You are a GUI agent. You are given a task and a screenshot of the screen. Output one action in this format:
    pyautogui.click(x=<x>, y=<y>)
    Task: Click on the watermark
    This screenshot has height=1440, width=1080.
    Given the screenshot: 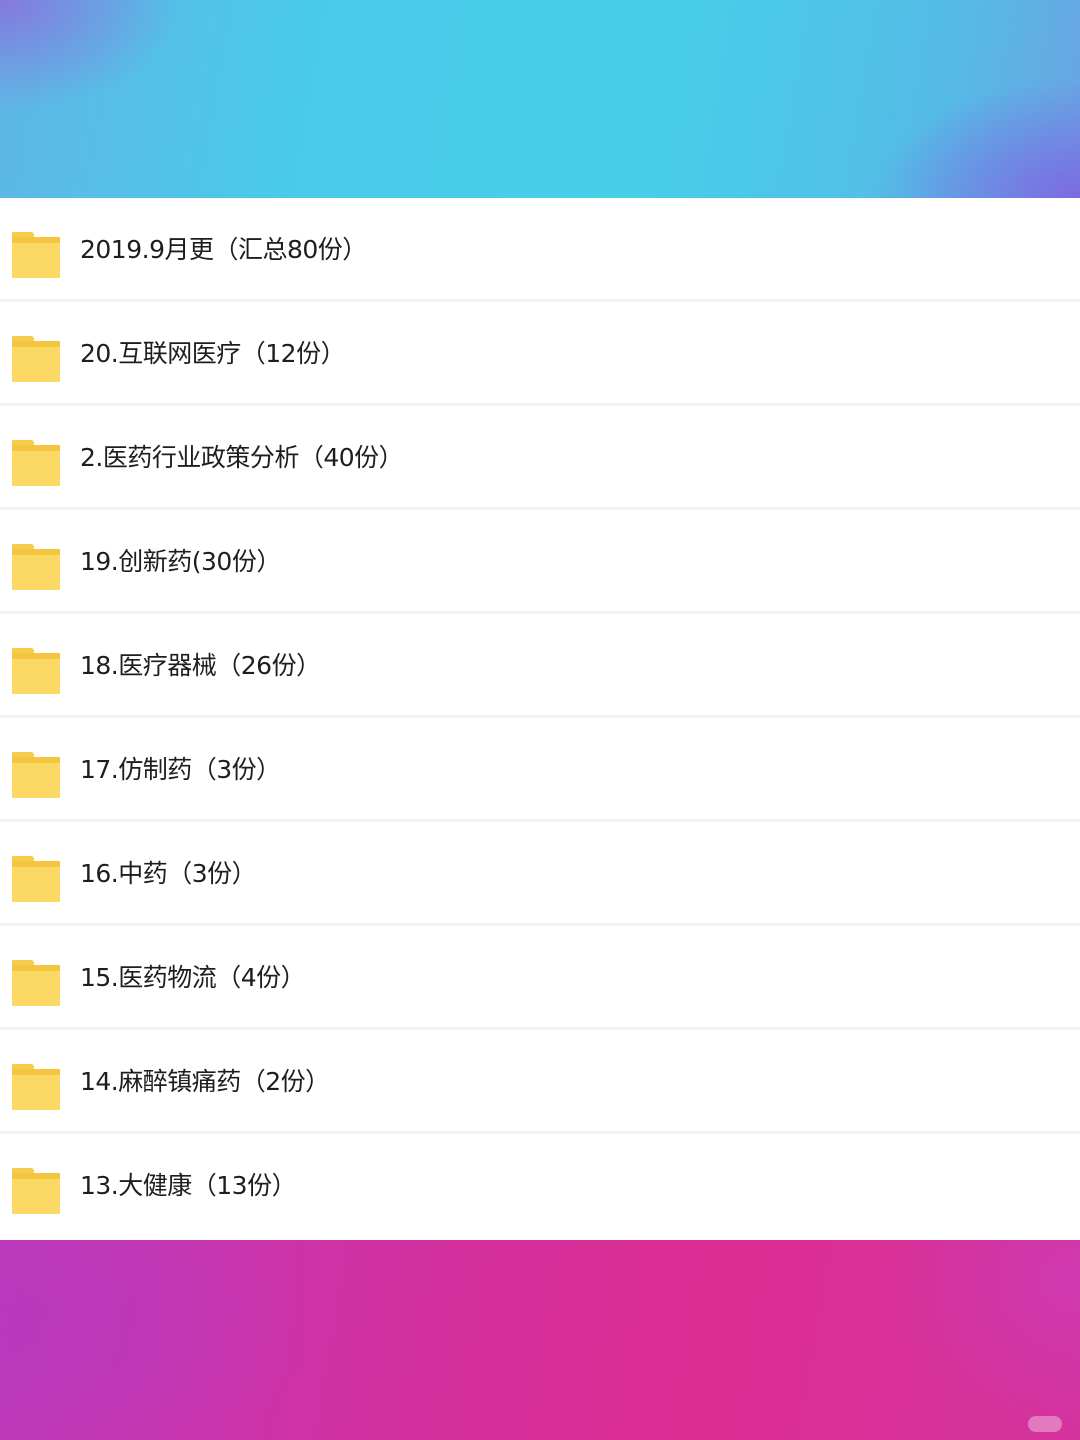 What is the action you would take?
    pyautogui.click(x=1045, y=1424)
    